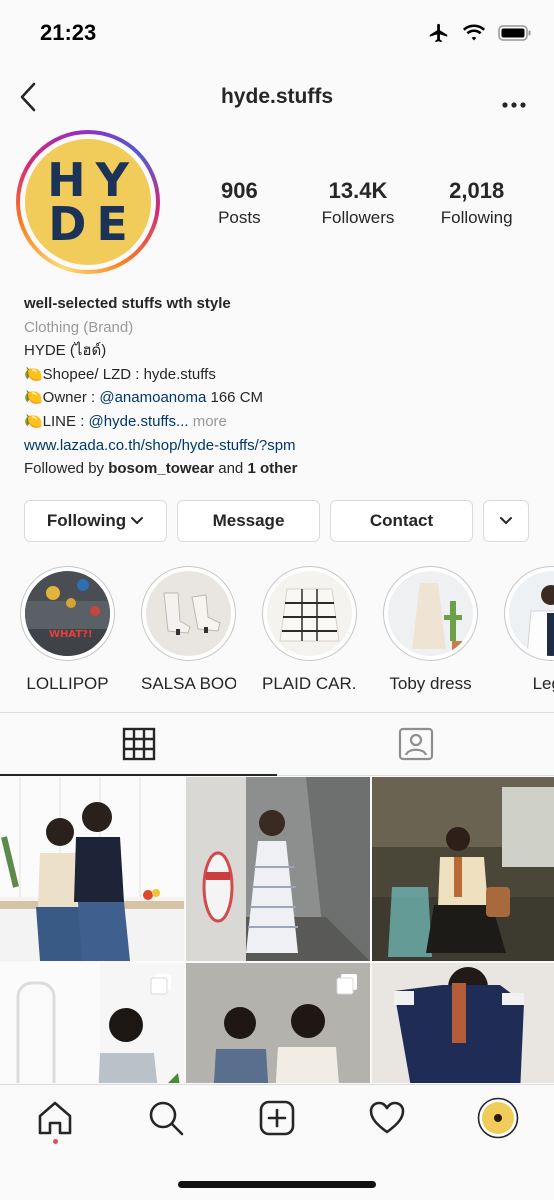 The height and width of the screenshot is (1200, 554). I want to click on highlight-item: Lego, so click(529, 631).